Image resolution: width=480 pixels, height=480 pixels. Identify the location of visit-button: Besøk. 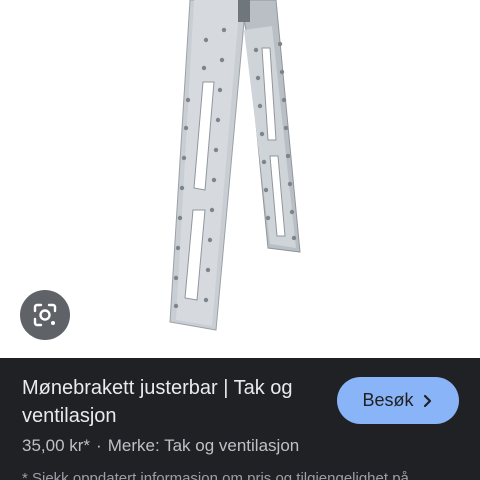
(398, 400).